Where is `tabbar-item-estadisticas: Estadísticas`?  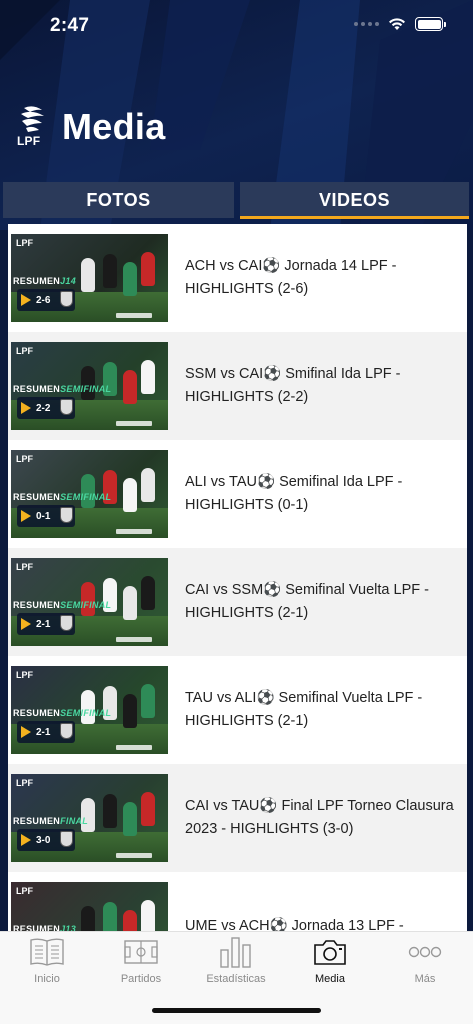 tabbar-item-estadisticas: Estadísticas is located at coordinates (236, 962).